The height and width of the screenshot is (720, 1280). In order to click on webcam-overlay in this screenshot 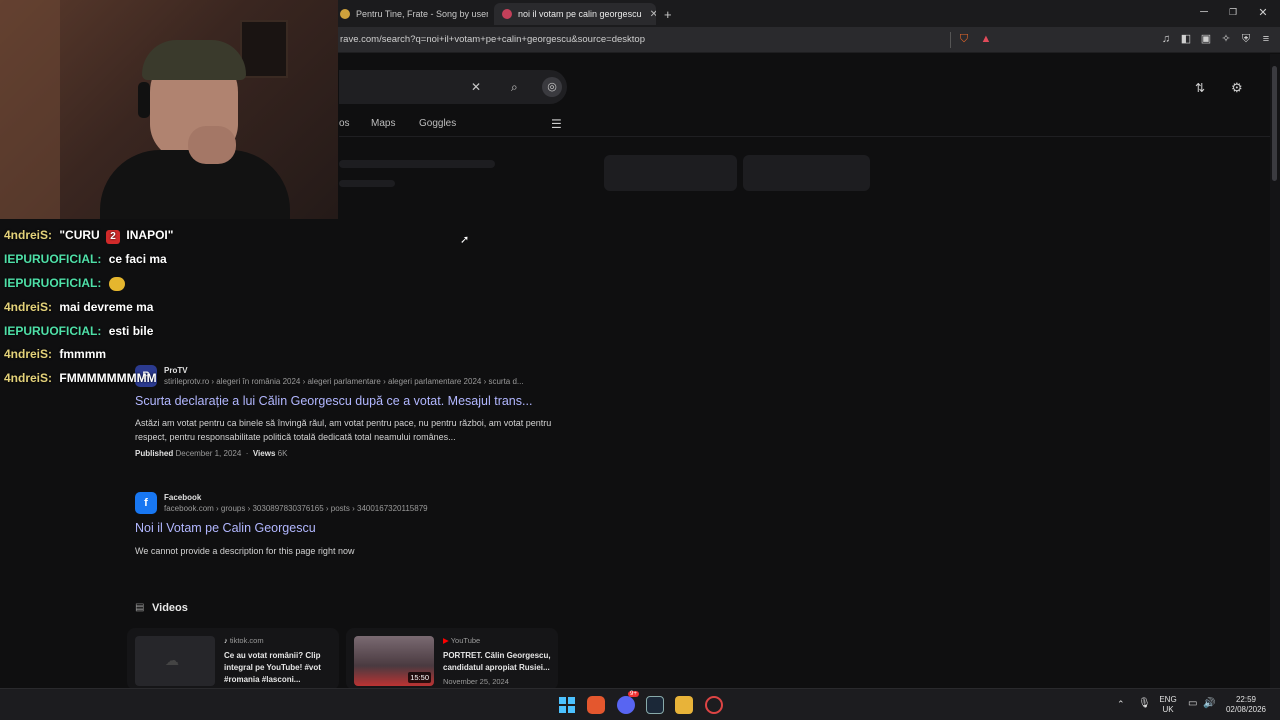, I will do `click(169, 109)`.